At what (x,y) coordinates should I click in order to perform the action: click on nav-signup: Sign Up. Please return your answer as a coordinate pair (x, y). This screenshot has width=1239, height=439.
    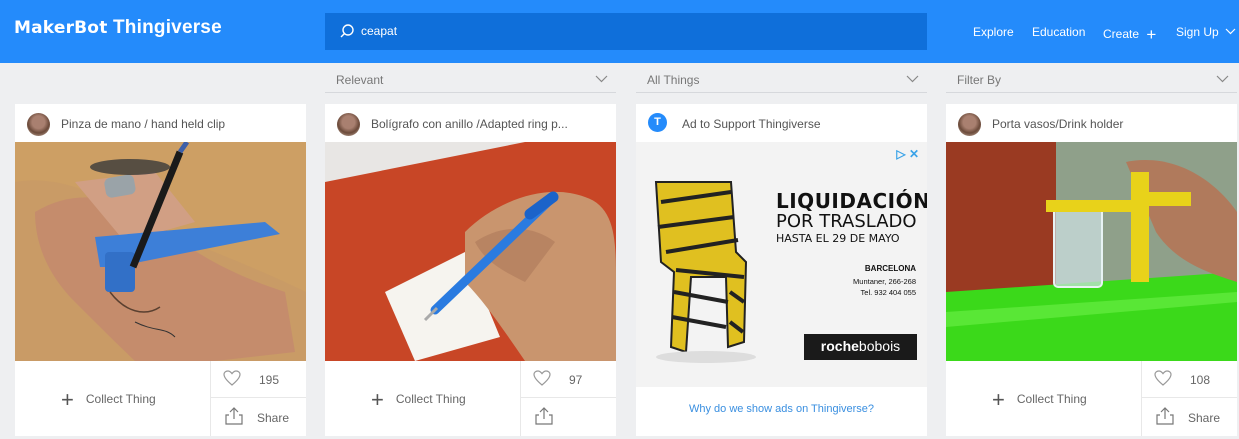
    Looking at the image, I should click on (1206, 32).